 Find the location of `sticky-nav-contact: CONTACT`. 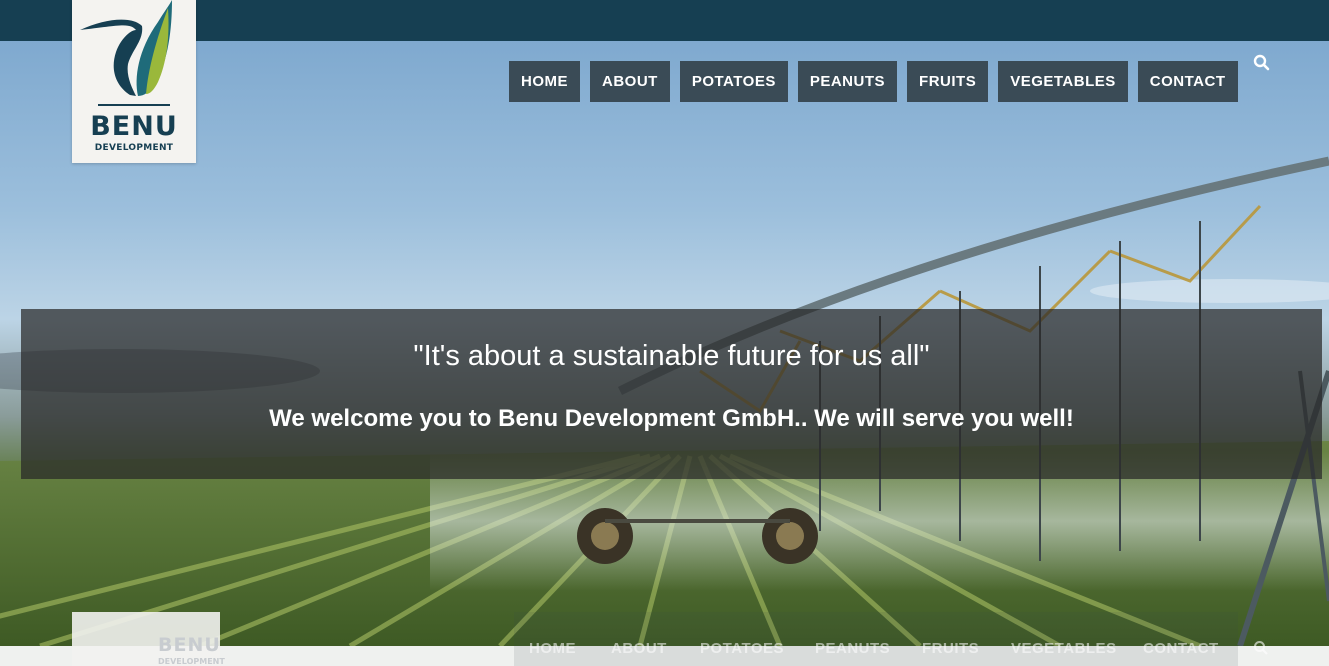

sticky-nav-contact: CONTACT is located at coordinates (1181, 648).